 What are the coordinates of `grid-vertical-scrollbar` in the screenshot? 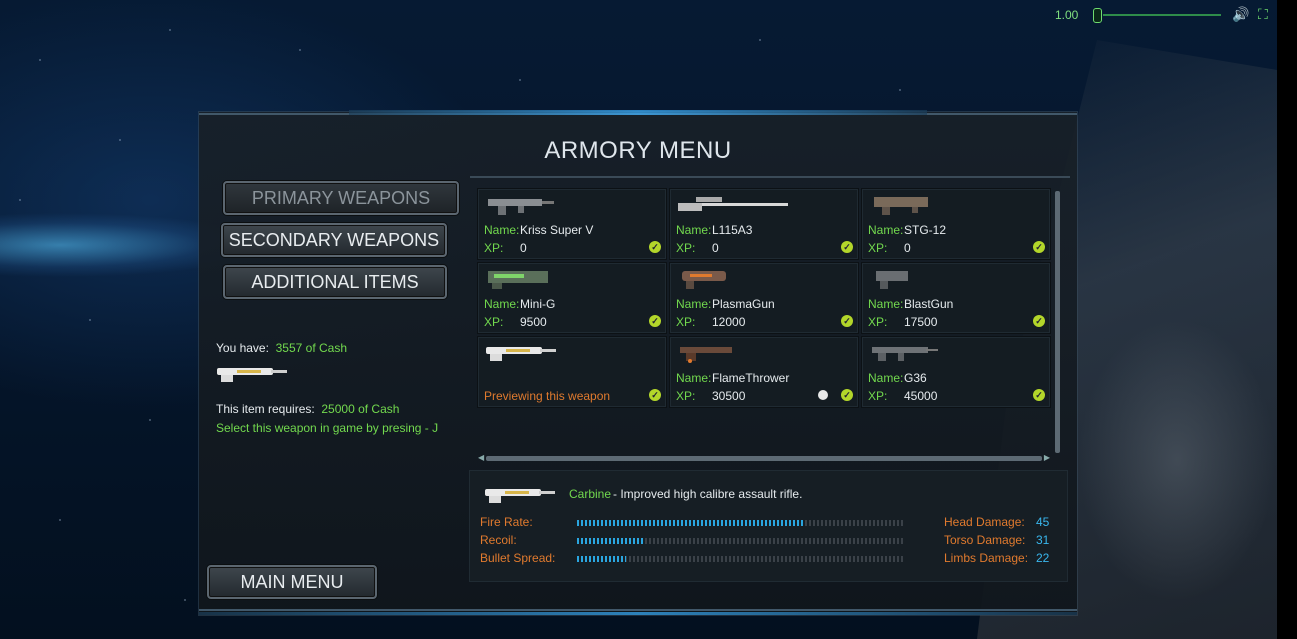 It's located at (1057, 322).